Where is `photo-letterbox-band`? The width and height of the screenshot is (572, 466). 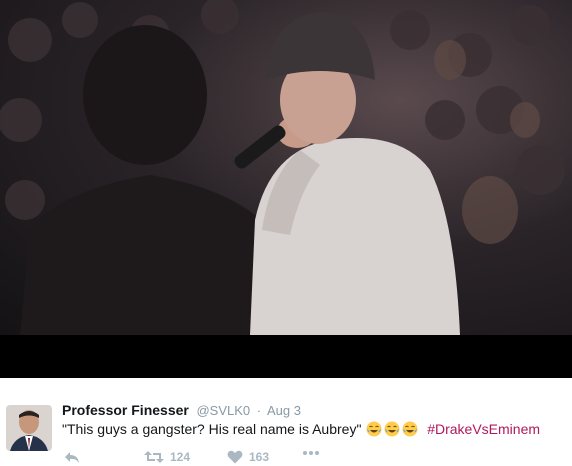 photo-letterbox-band is located at coordinates (286, 356).